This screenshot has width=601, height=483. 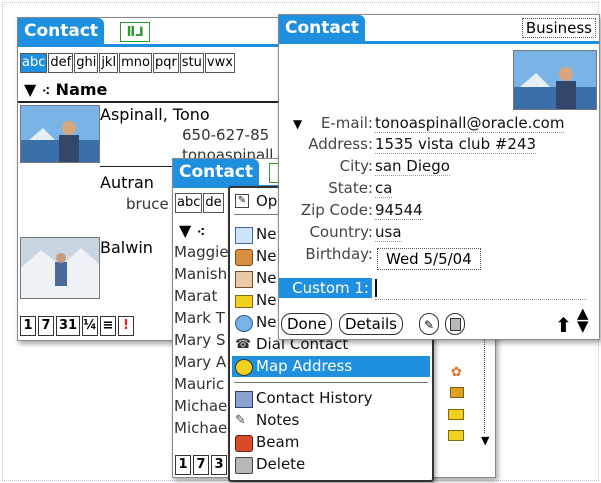 I want to click on email-value: tonoaspinall@oracle.com, so click(x=470, y=123).